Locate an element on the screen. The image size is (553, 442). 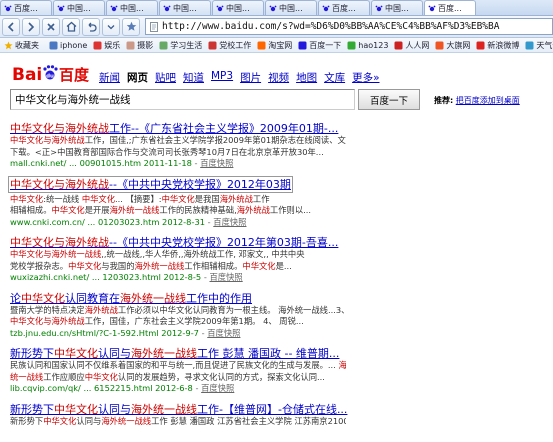
svg-text: Bai is located at coordinates (27, 75).